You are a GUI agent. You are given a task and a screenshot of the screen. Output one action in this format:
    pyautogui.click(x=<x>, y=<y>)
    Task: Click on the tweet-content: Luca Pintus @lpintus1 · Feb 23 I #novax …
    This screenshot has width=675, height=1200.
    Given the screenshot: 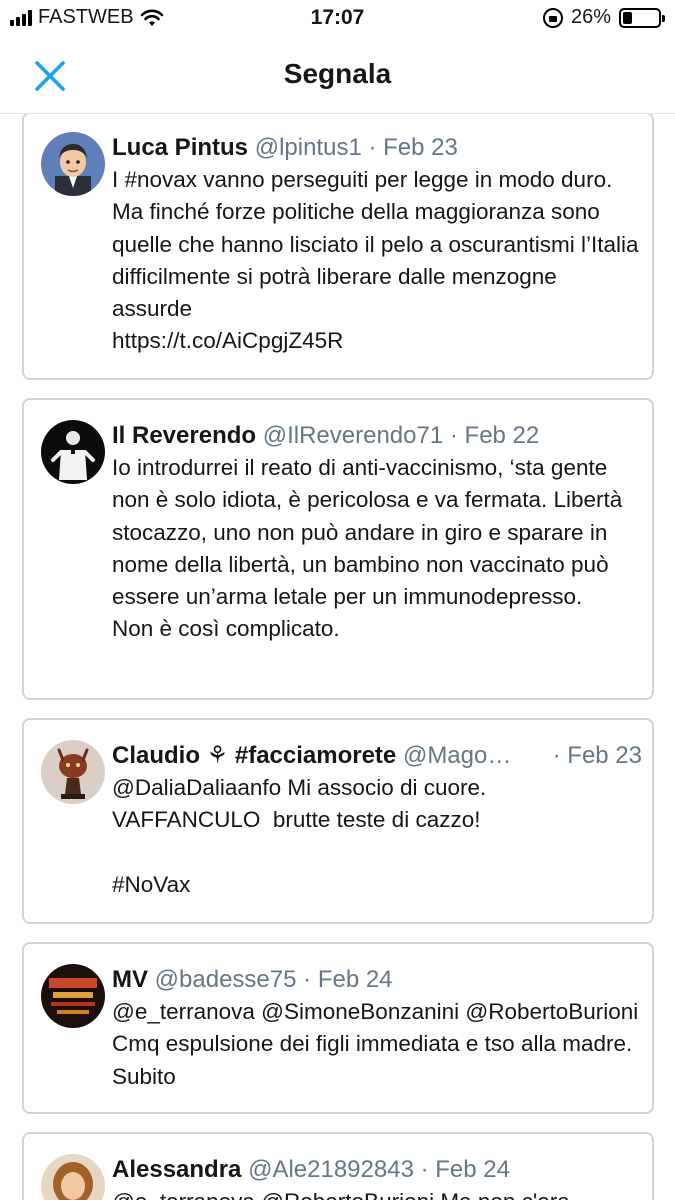 What is the action you would take?
    pyautogui.click(x=377, y=245)
    